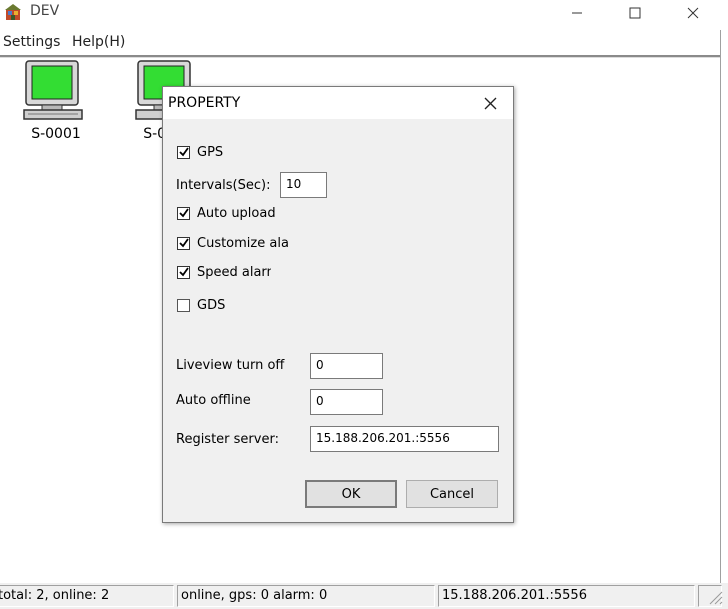  I want to click on register-server-input: 15.188.206.201.:5556, so click(404, 439).